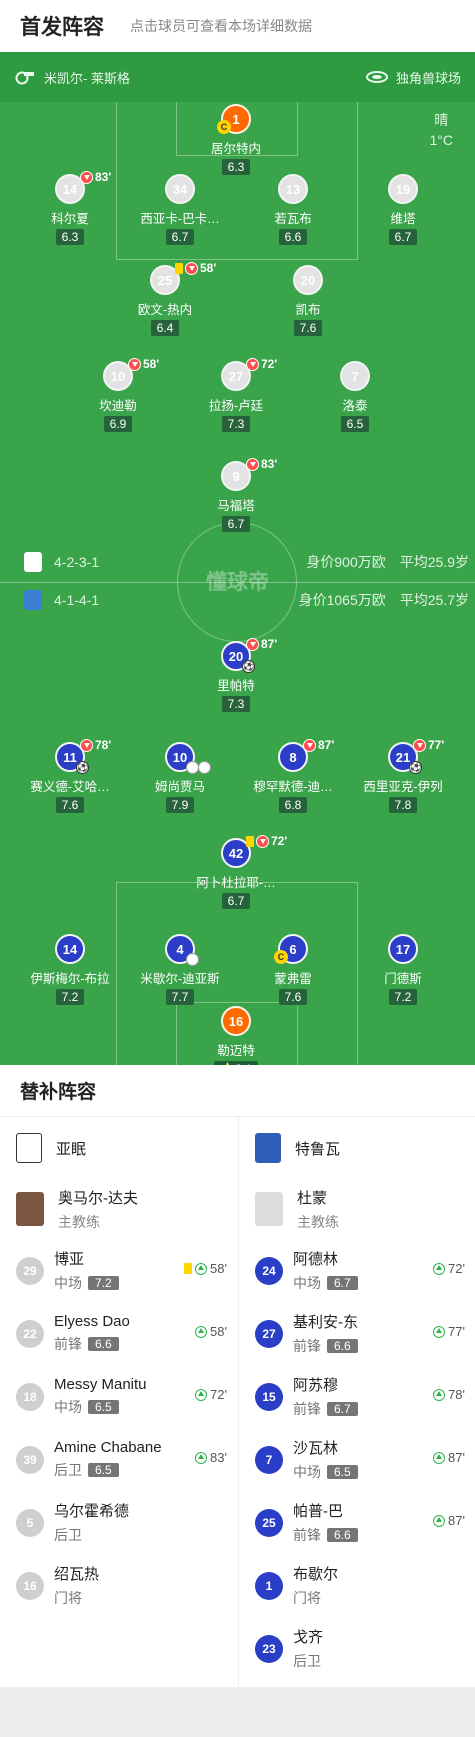 The image size is (475, 1737). Describe the element at coordinates (86, 1283) in the screenshot. I see `player-position: 中场 7.2` at that location.